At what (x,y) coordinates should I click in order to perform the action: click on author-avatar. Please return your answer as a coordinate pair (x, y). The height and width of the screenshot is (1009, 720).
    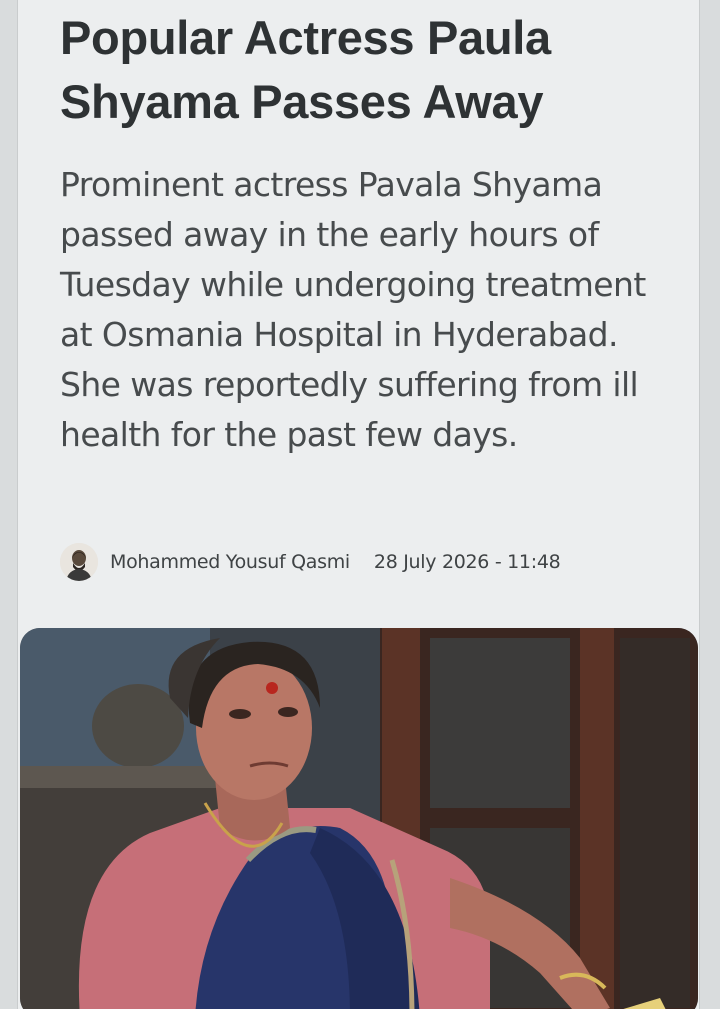
    Looking at the image, I should click on (79, 562).